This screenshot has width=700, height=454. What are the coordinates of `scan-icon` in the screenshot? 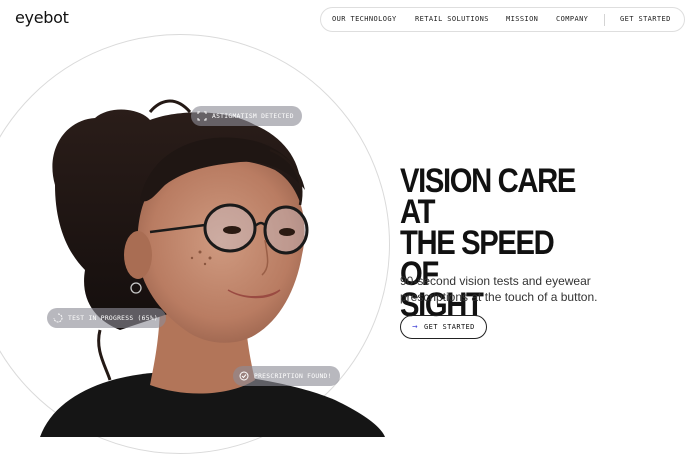 It's located at (202, 116).